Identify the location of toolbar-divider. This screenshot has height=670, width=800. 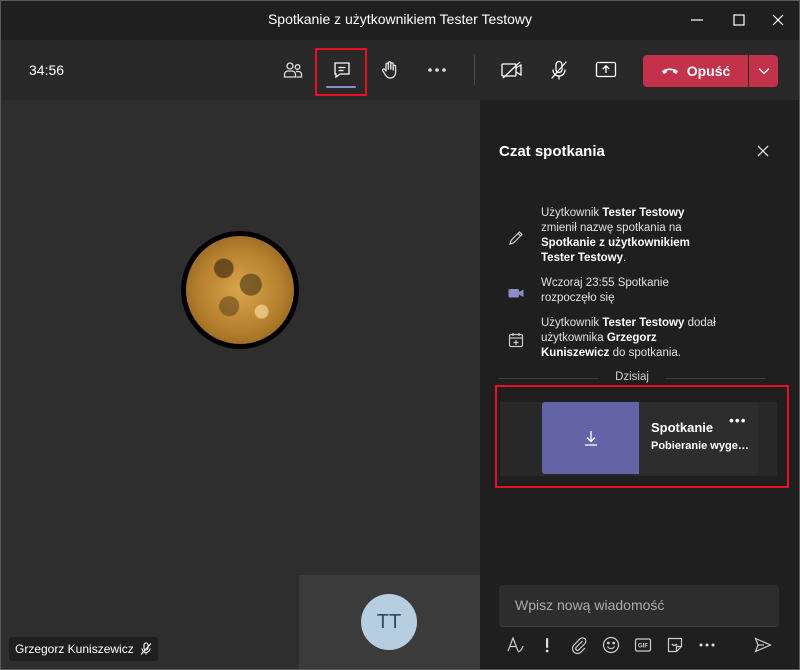
(474, 70).